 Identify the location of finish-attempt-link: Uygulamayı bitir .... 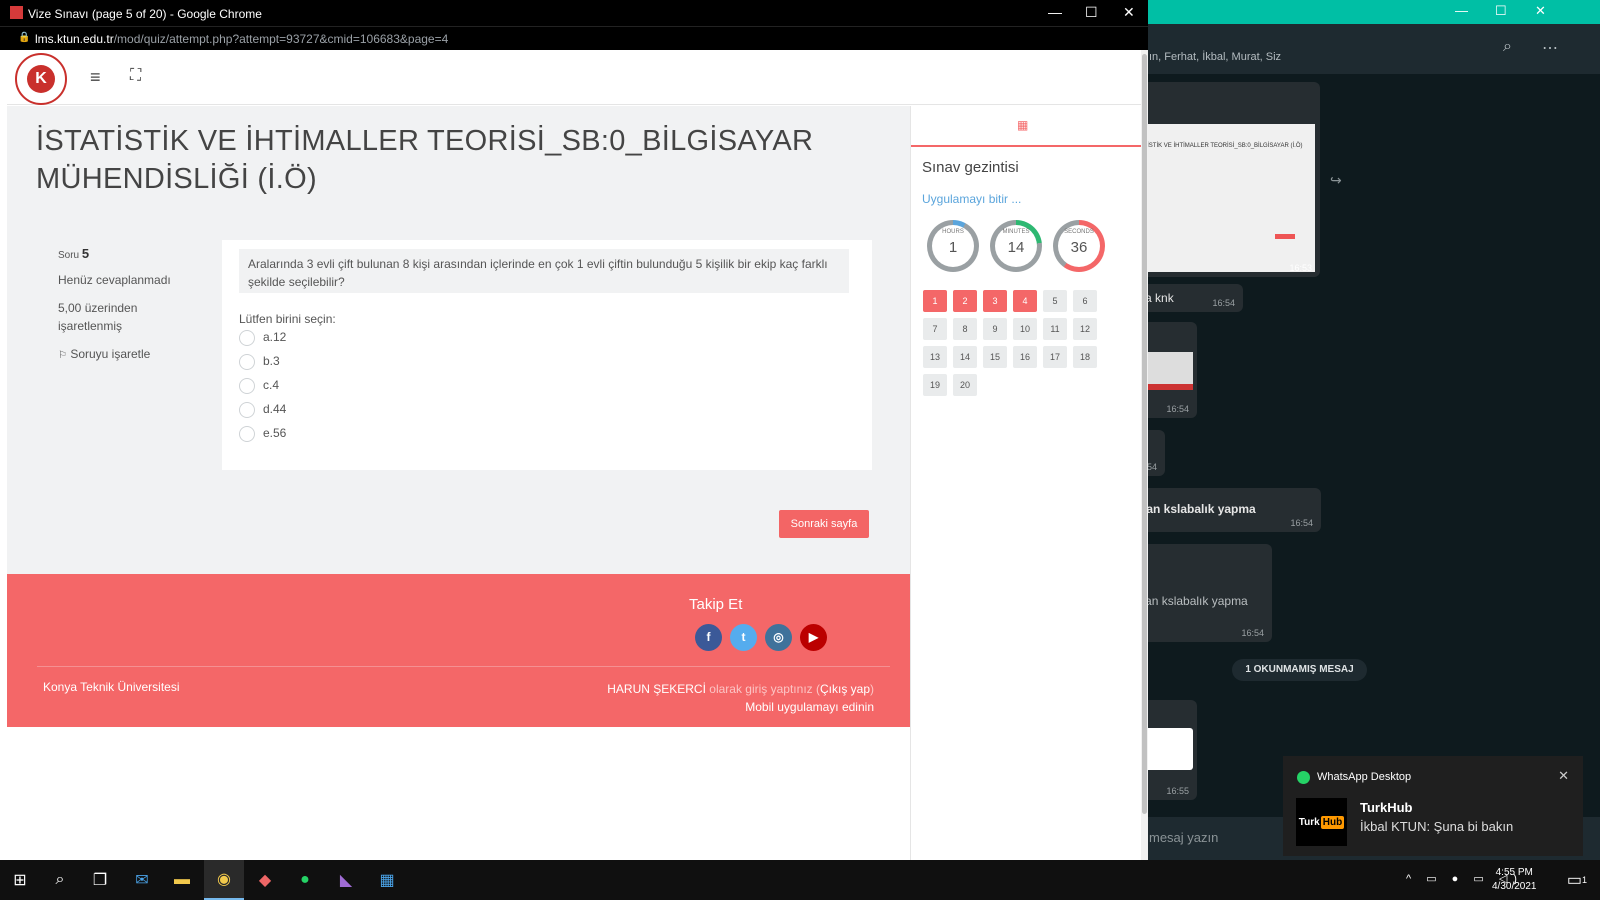
(971, 199).